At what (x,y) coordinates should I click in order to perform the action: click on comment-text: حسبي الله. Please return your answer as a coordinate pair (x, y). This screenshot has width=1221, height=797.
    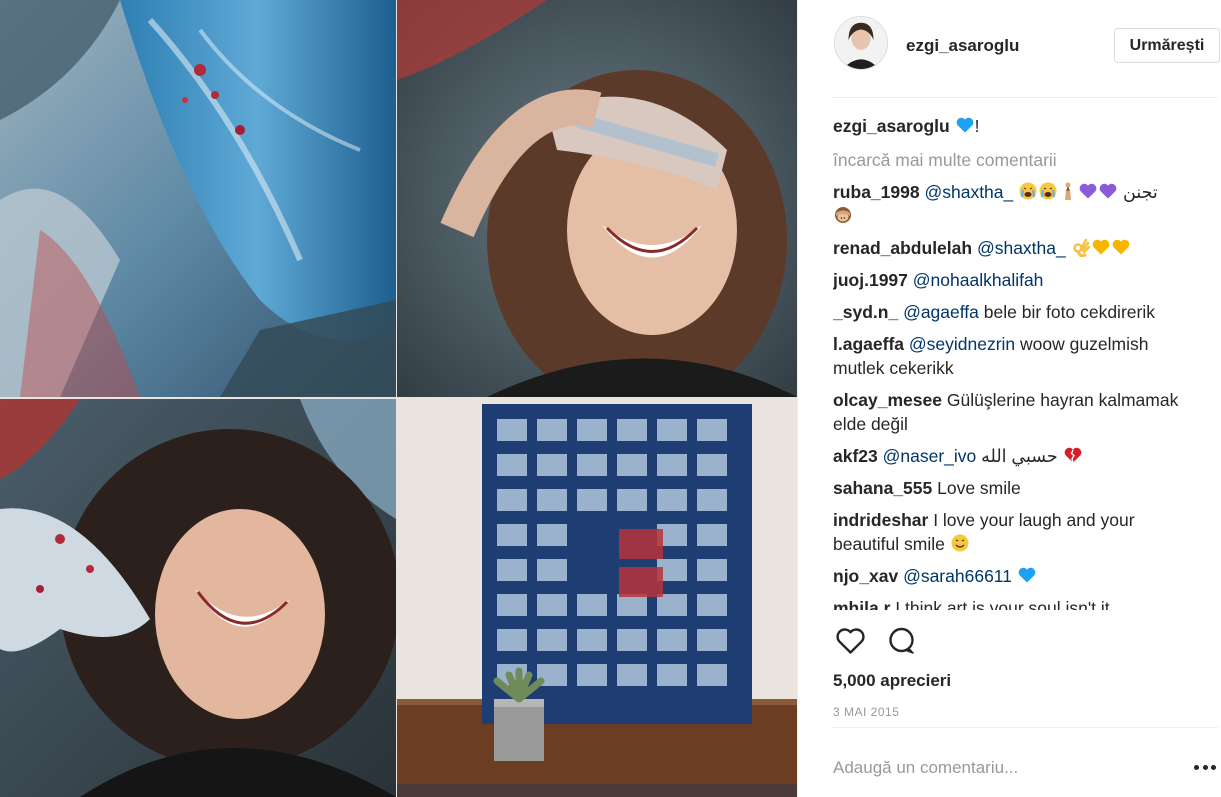
    Looking at the image, I should click on (1019, 456).